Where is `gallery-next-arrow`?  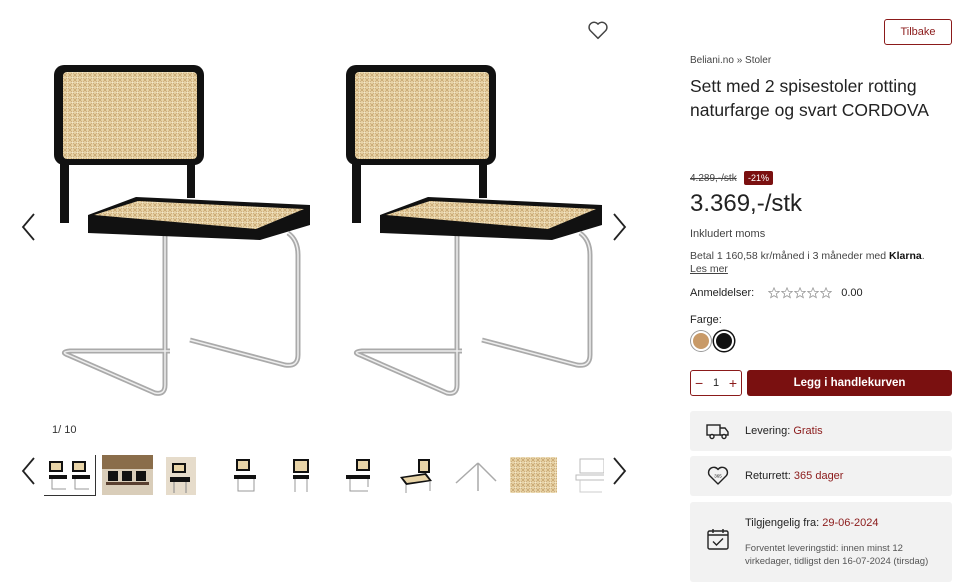 gallery-next-arrow is located at coordinates (619, 227).